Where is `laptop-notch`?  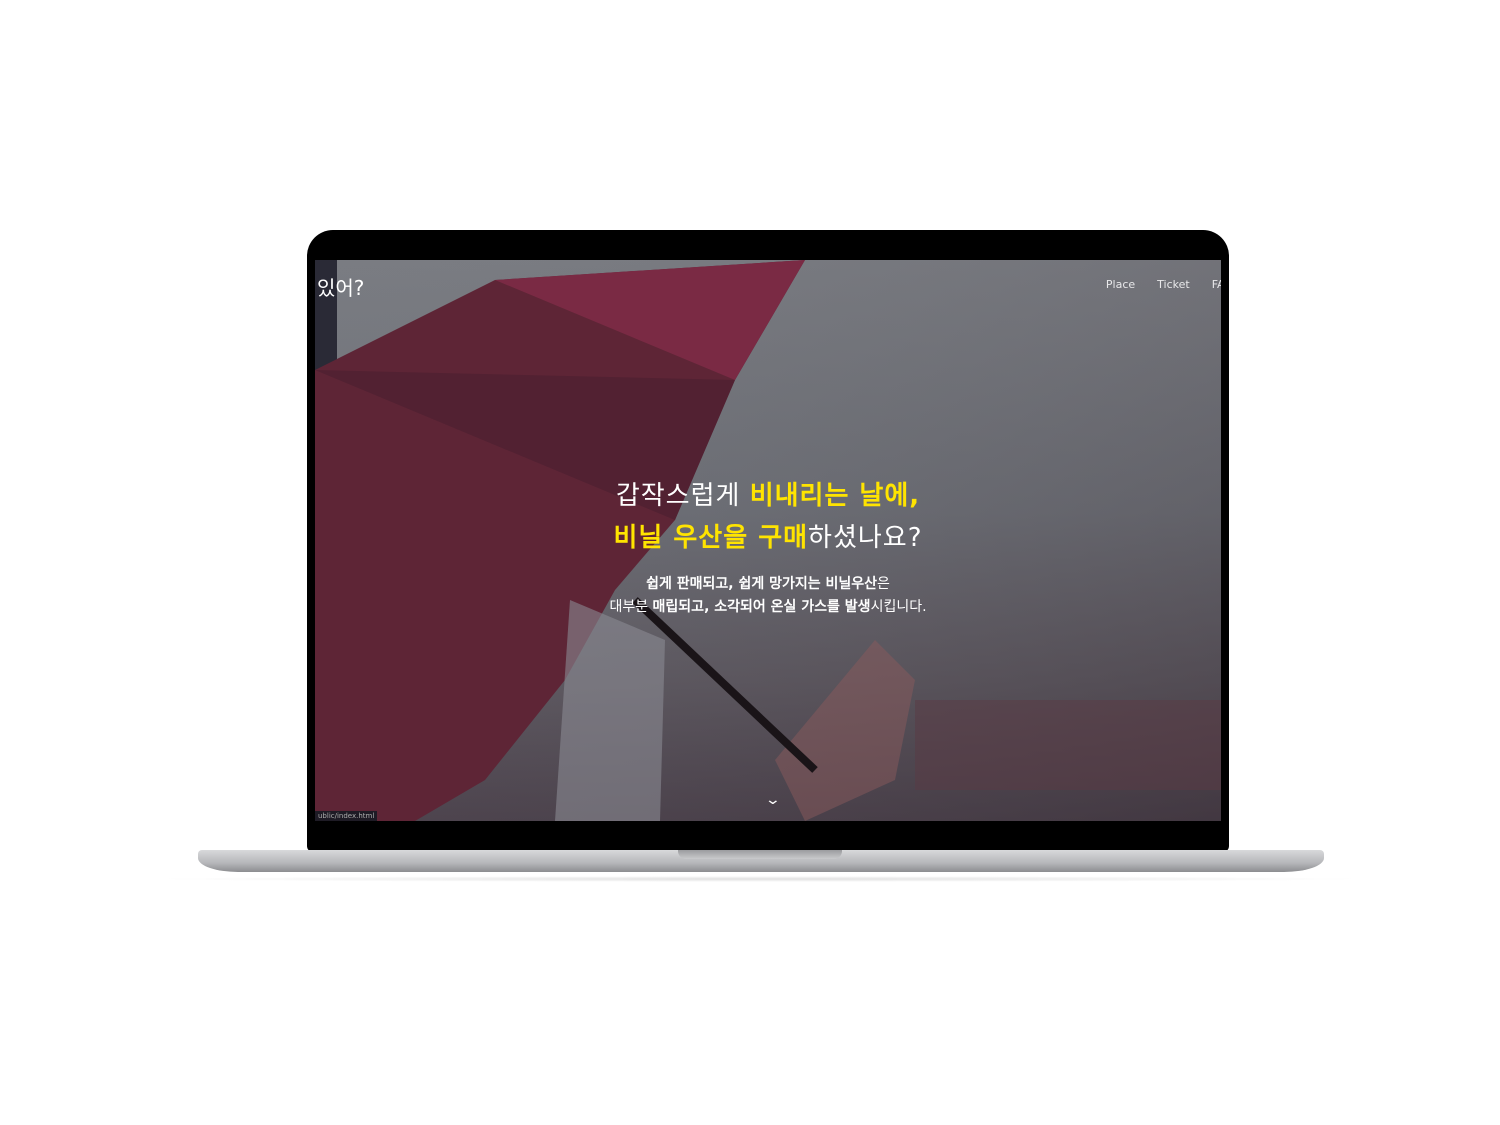
laptop-notch is located at coordinates (760, 854).